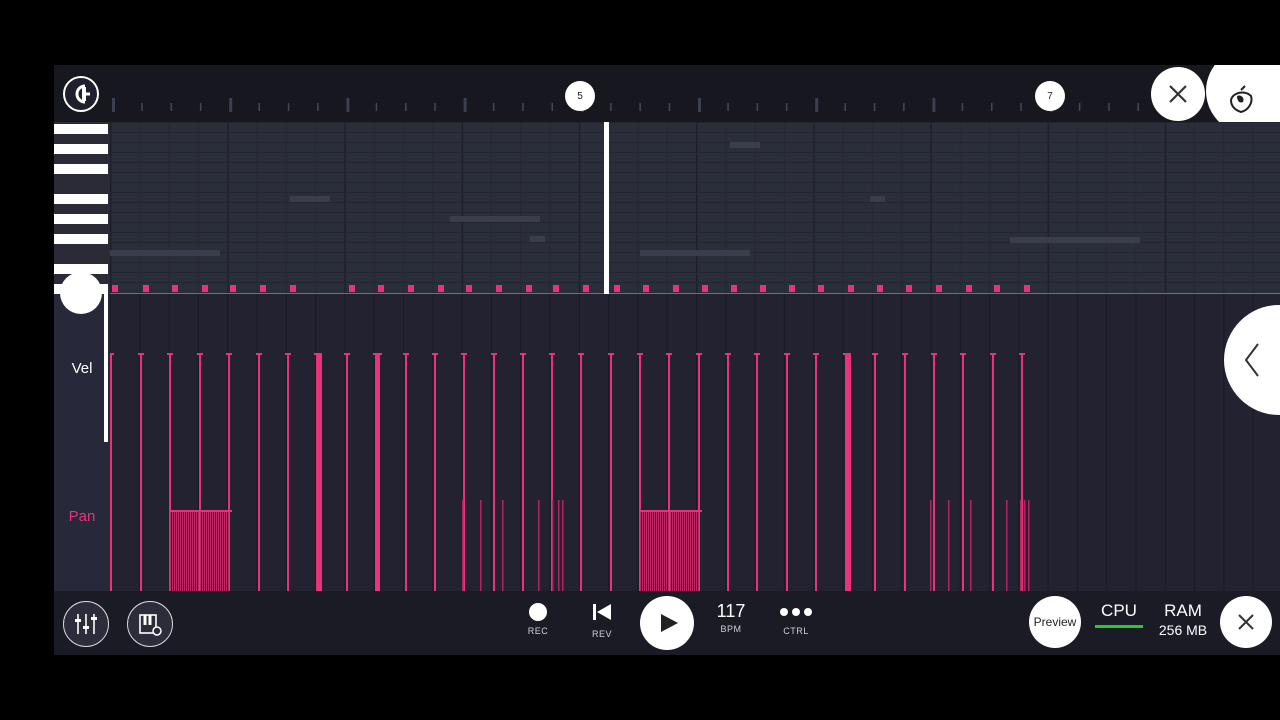 Image resolution: width=1280 pixels, height=720 pixels. What do you see at coordinates (796, 620) in the screenshot?
I see `ctrl-button: CTRL` at bounding box center [796, 620].